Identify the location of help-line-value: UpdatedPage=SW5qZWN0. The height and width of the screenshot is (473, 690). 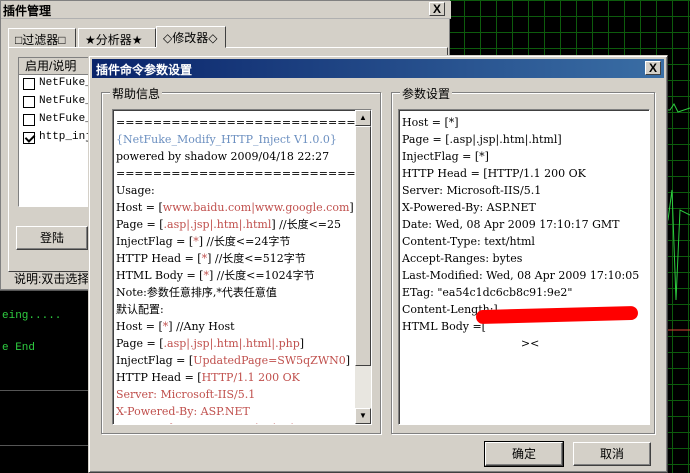
(269, 360).